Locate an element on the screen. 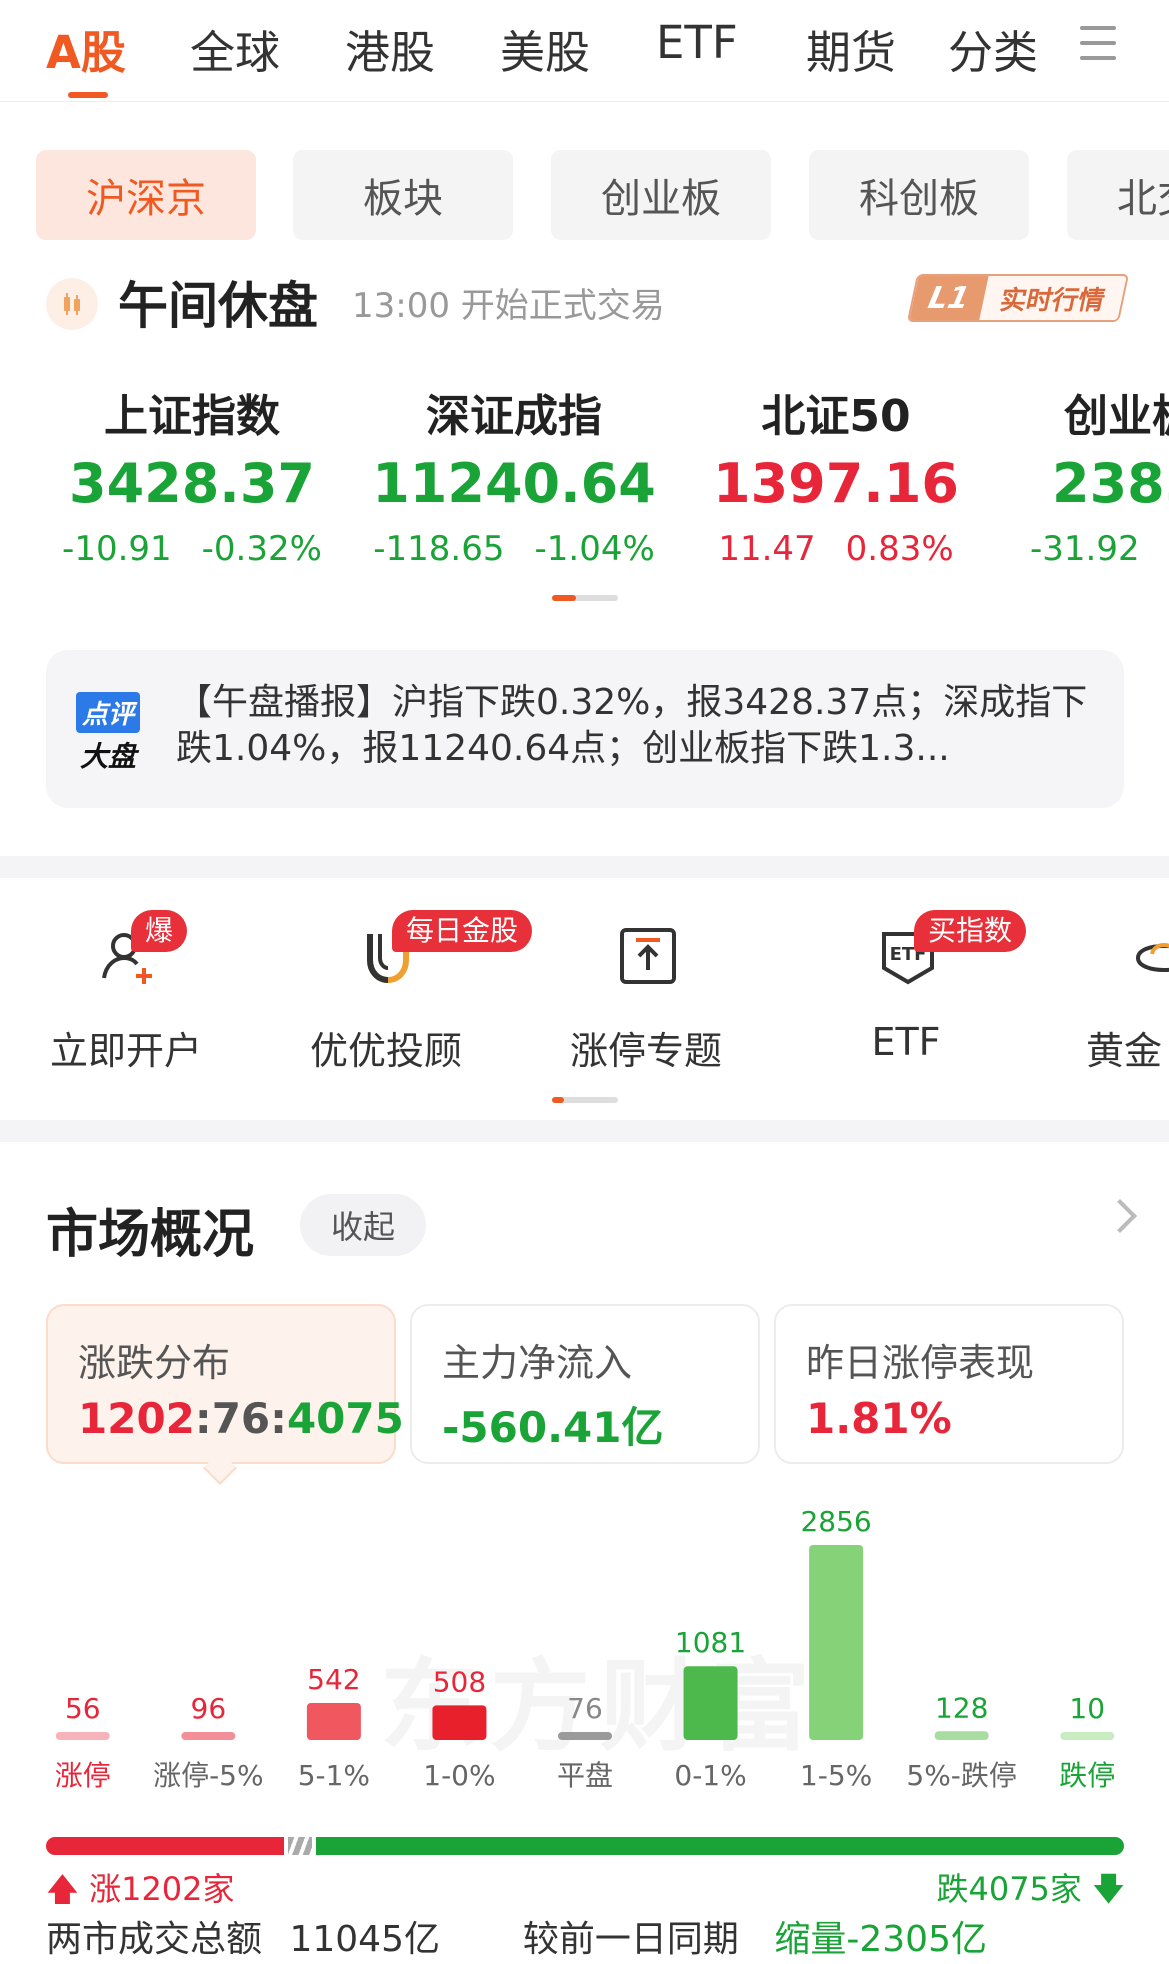 The width and height of the screenshot is (1169, 1964). index-name: 北证50 is located at coordinates (836, 416).